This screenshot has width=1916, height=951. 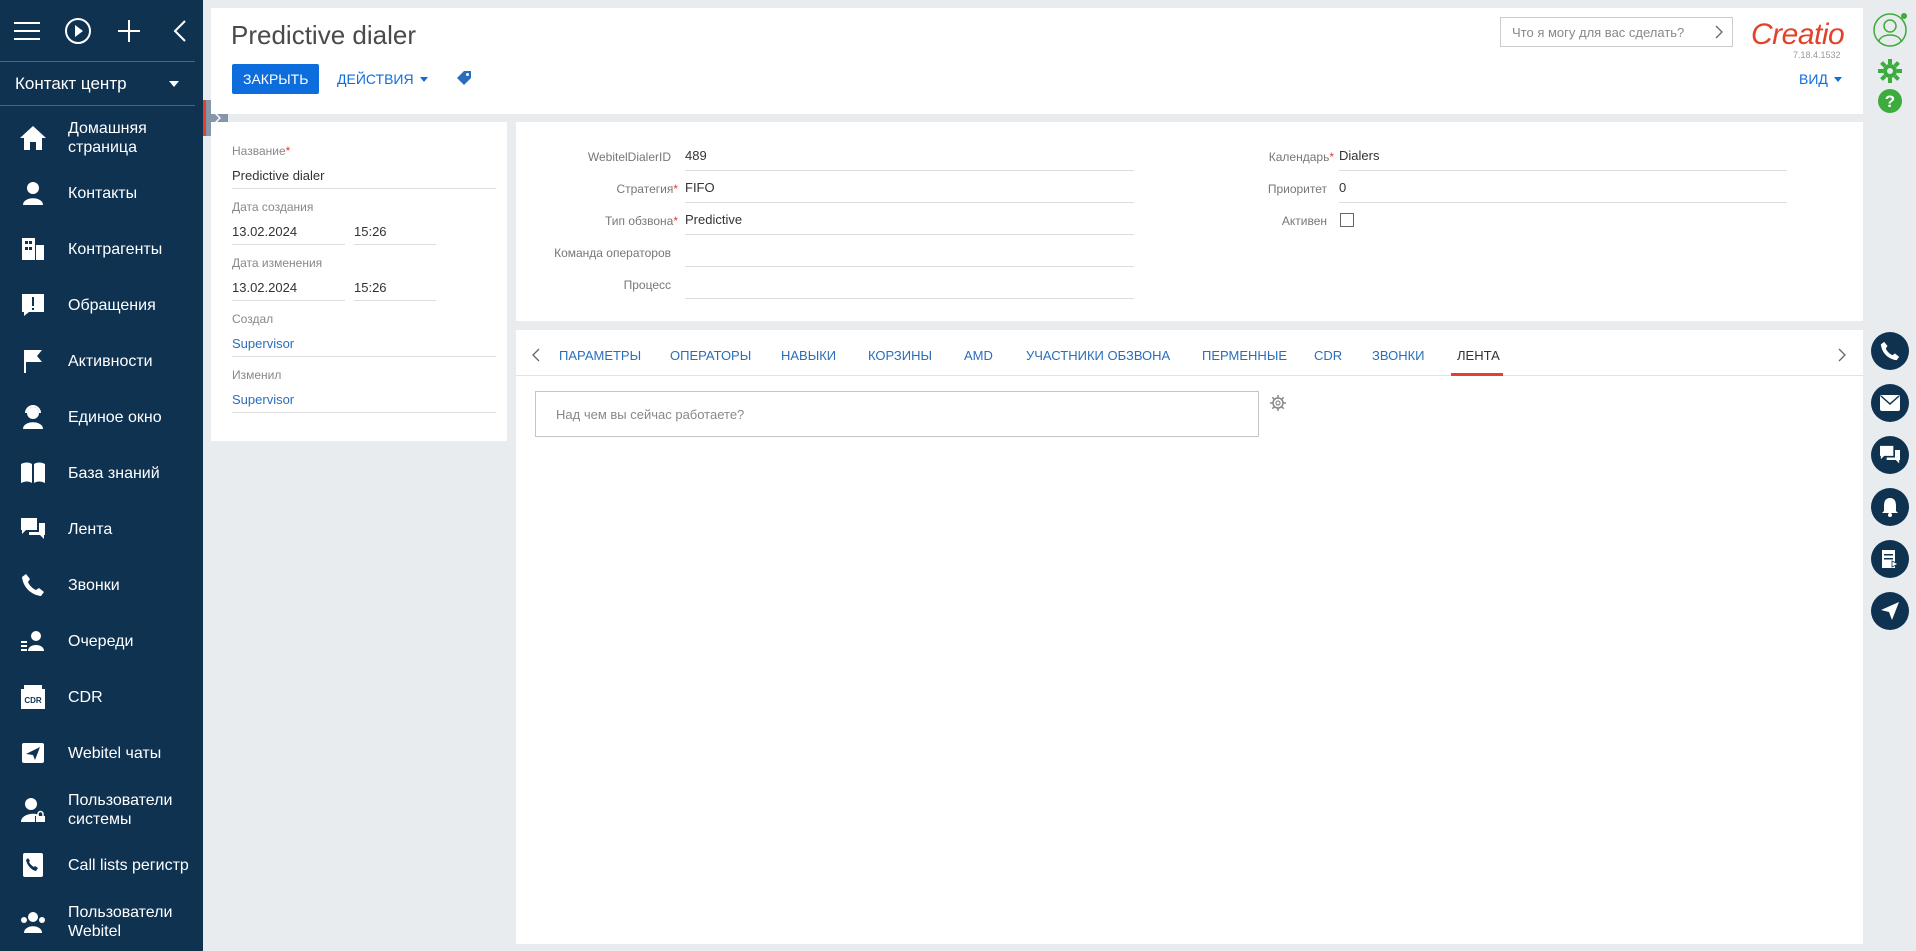 What do you see at coordinates (101, 585) in the screenshot?
I see `sidebar-item-calls: Звонки` at bounding box center [101, 585].